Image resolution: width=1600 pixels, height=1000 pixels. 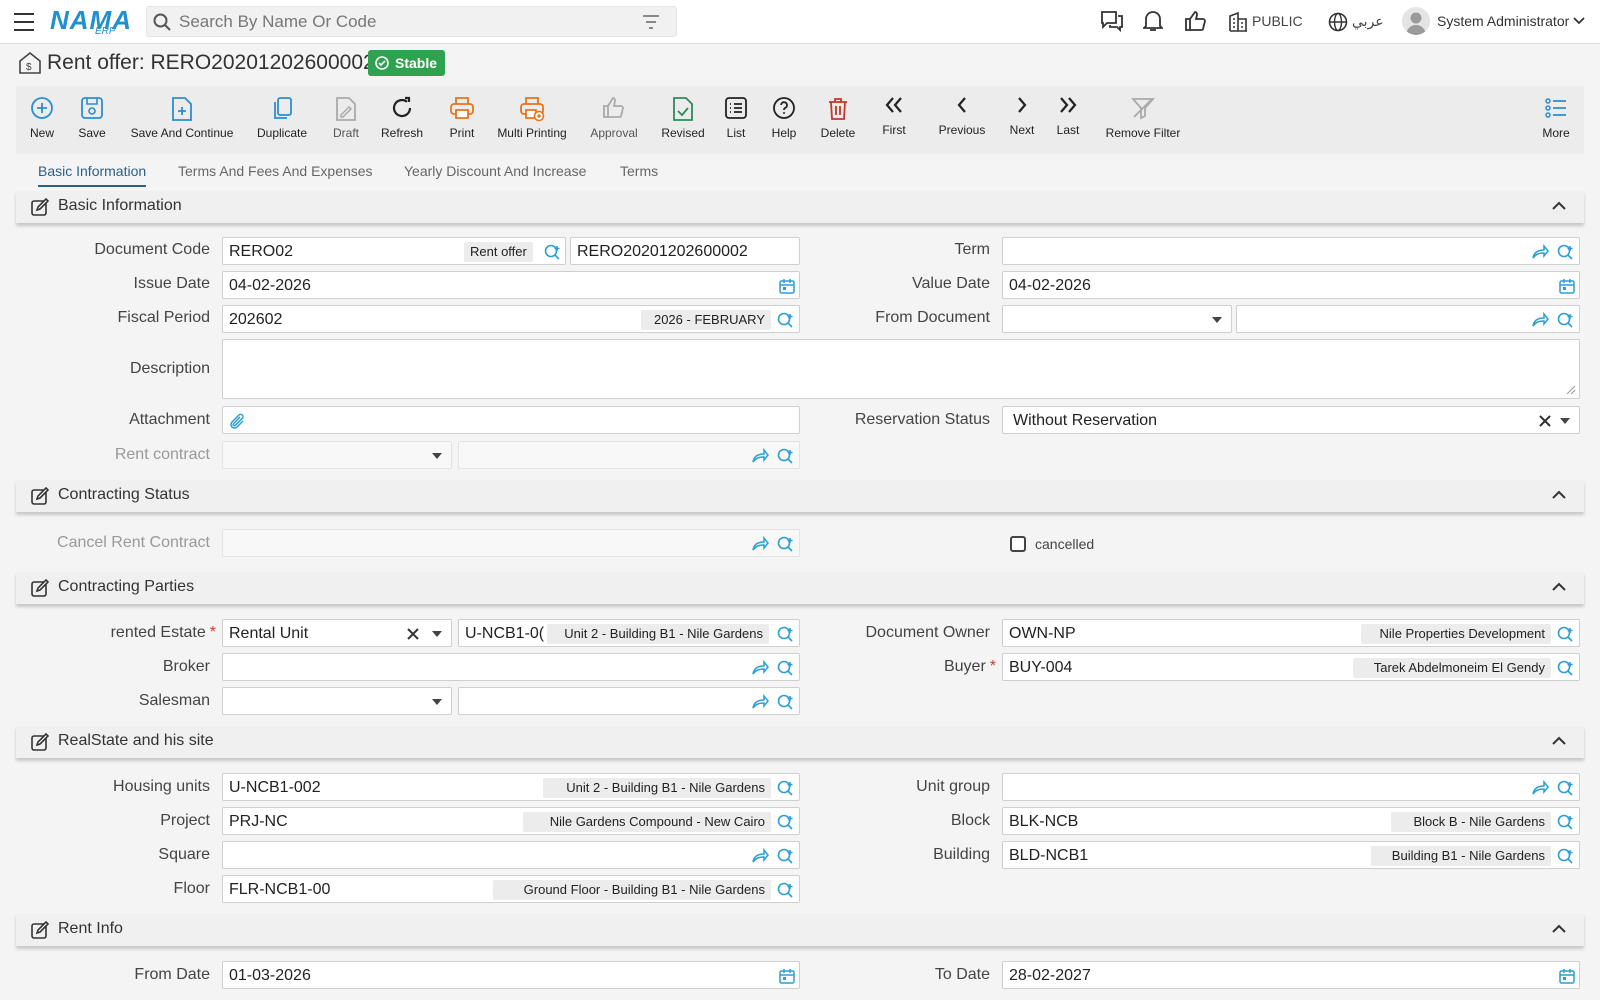 I want to click on refresh-button: Refresh, so click(x=402, y=120).